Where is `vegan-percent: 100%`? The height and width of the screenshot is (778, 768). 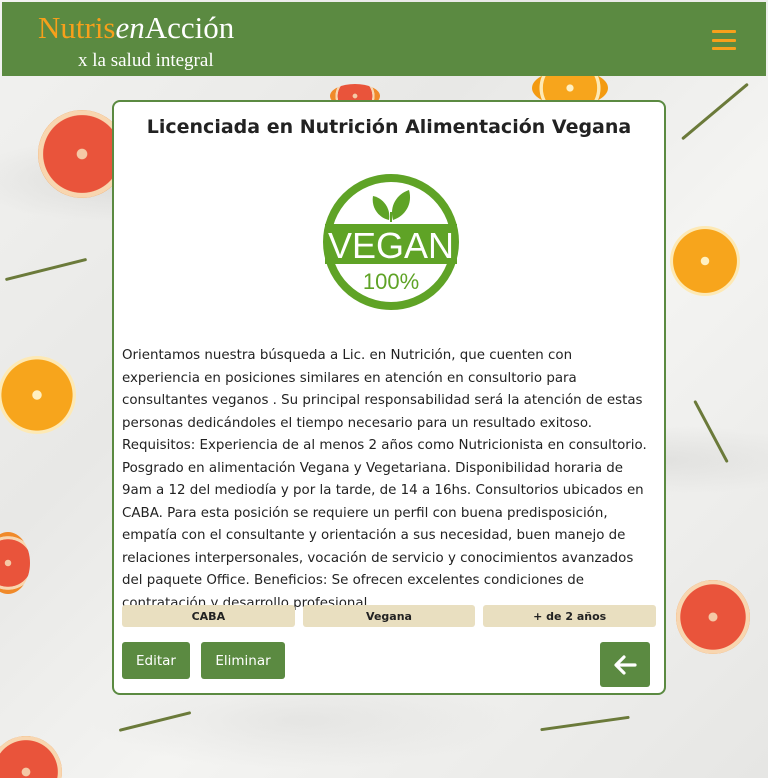
vegan-percent: 100% is located at coordinates (391, 281).